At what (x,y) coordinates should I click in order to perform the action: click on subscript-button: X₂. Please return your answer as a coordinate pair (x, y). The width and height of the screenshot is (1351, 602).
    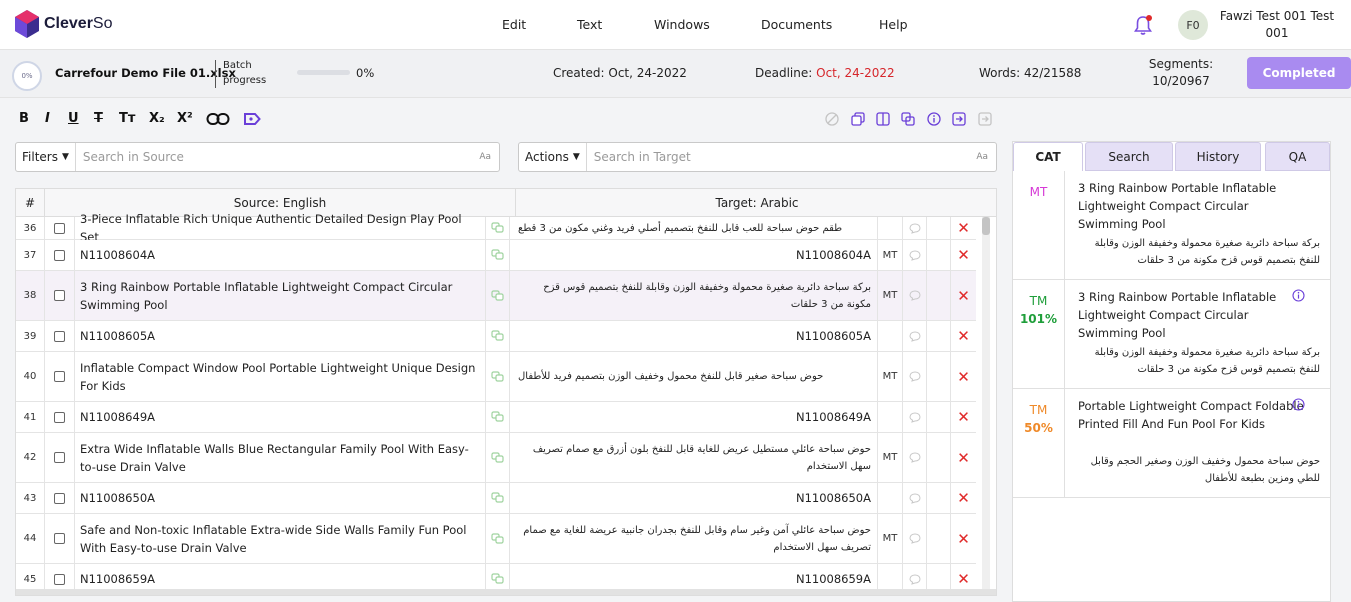
    Looking at the image, I should click on (157, 118).